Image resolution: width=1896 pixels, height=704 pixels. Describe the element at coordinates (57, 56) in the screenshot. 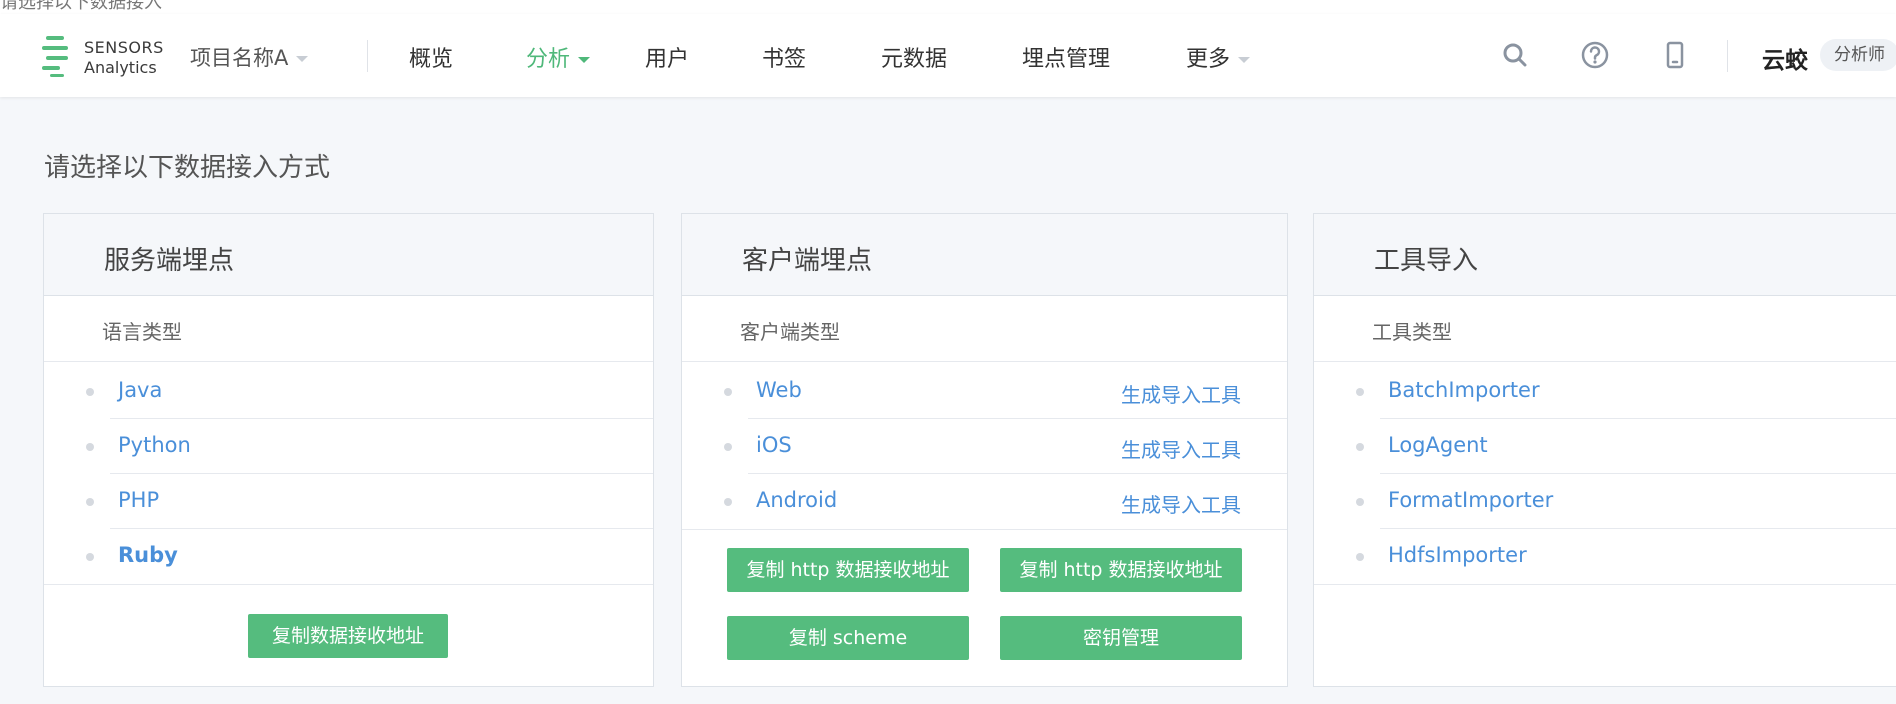

I see `sensors-logo-icon` at that location.